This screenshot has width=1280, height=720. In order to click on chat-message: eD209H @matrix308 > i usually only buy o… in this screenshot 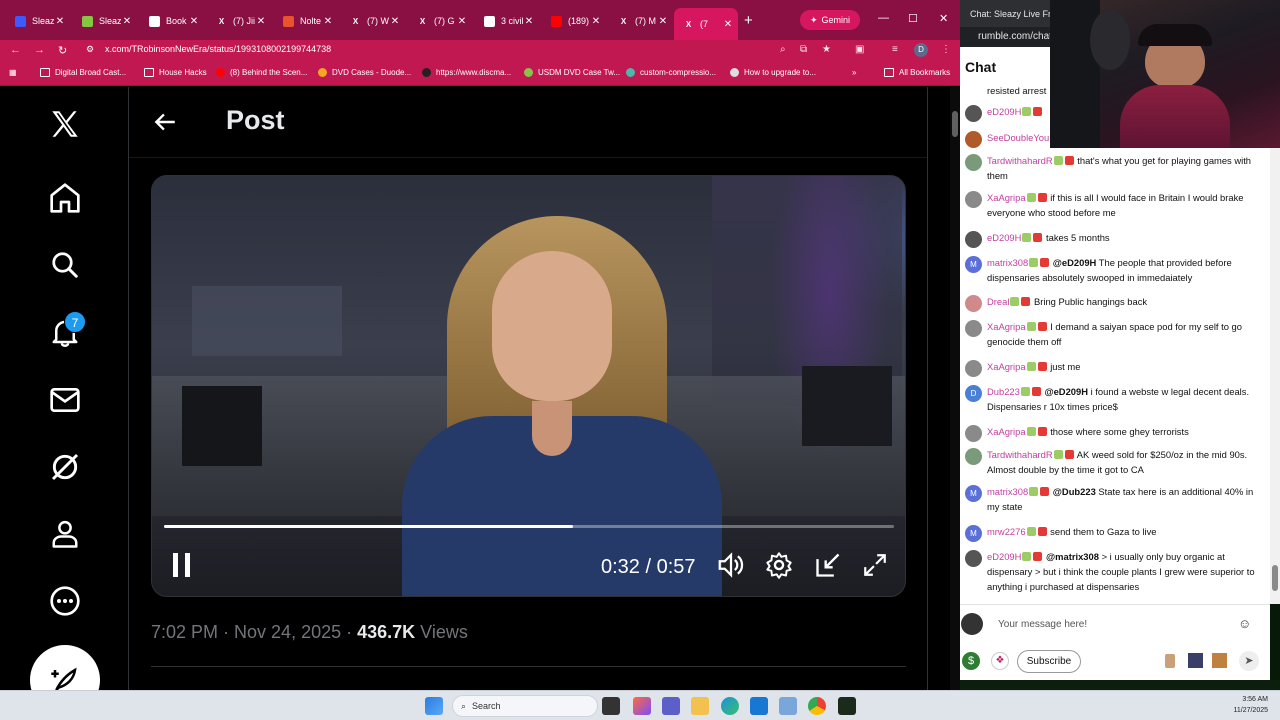, I will do `click(1114, 571)`.